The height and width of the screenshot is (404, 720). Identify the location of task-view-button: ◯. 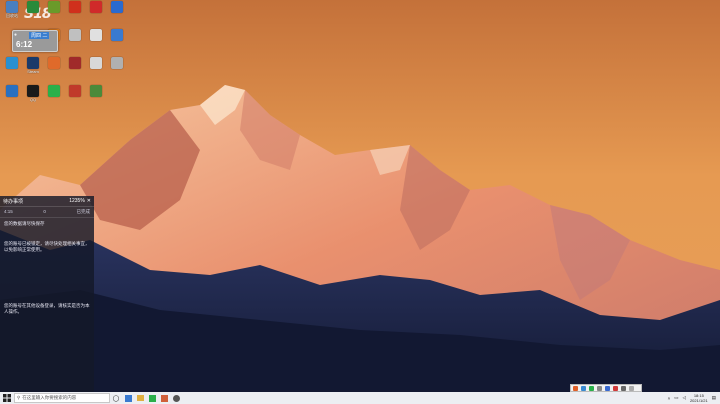
(116, 398).